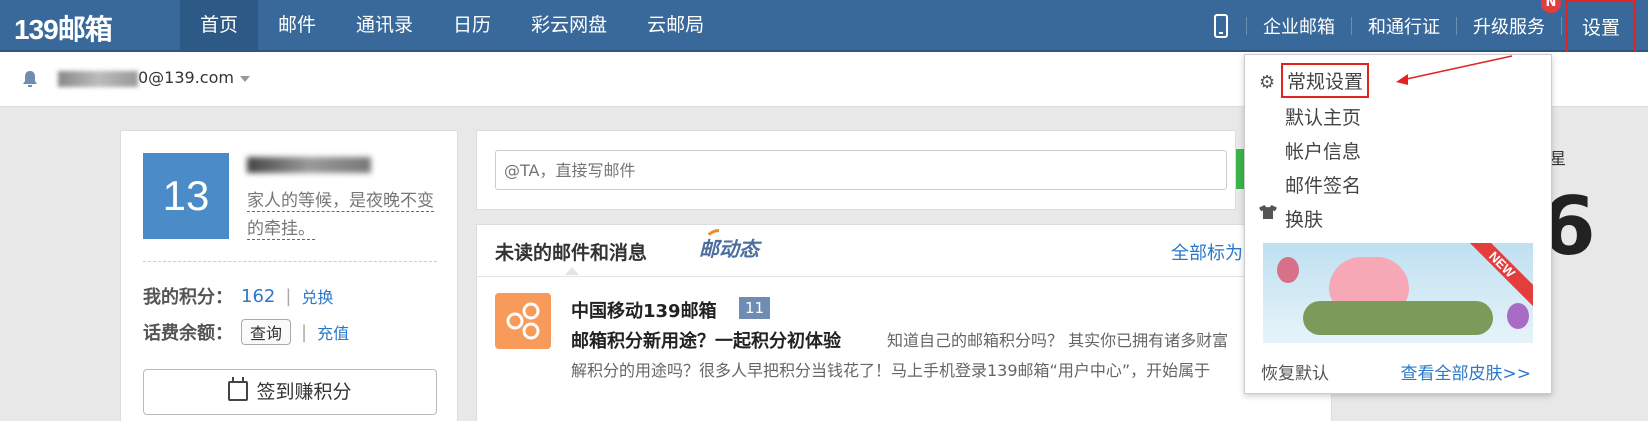 The height and width of the screenshot is (421, 1648). I want to click on chevron-down-icon, so click(244, 78).